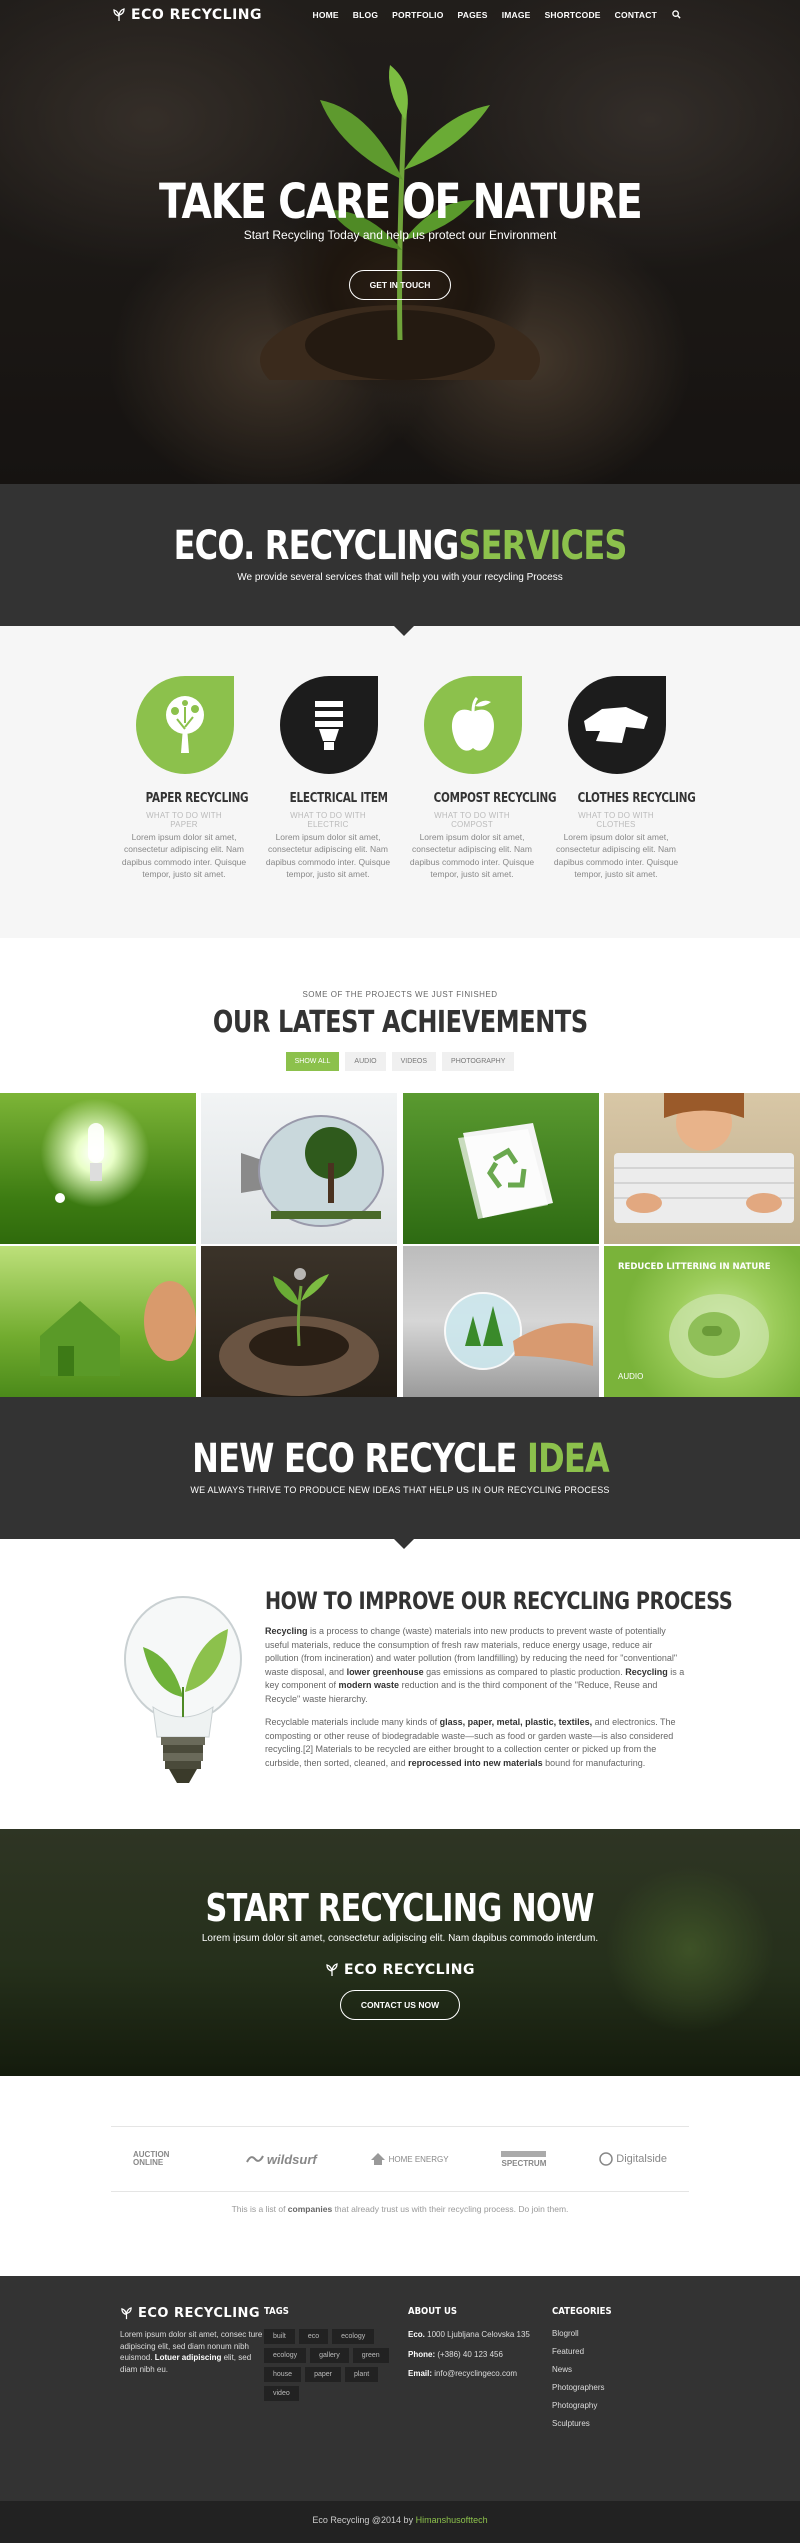 Image resolution: width=800 pixels, height=2543 pixels. What do you see at coordinates (606, 2159) in the screenshot?
I see `globe-icon` at bounding box center [606, 2159].